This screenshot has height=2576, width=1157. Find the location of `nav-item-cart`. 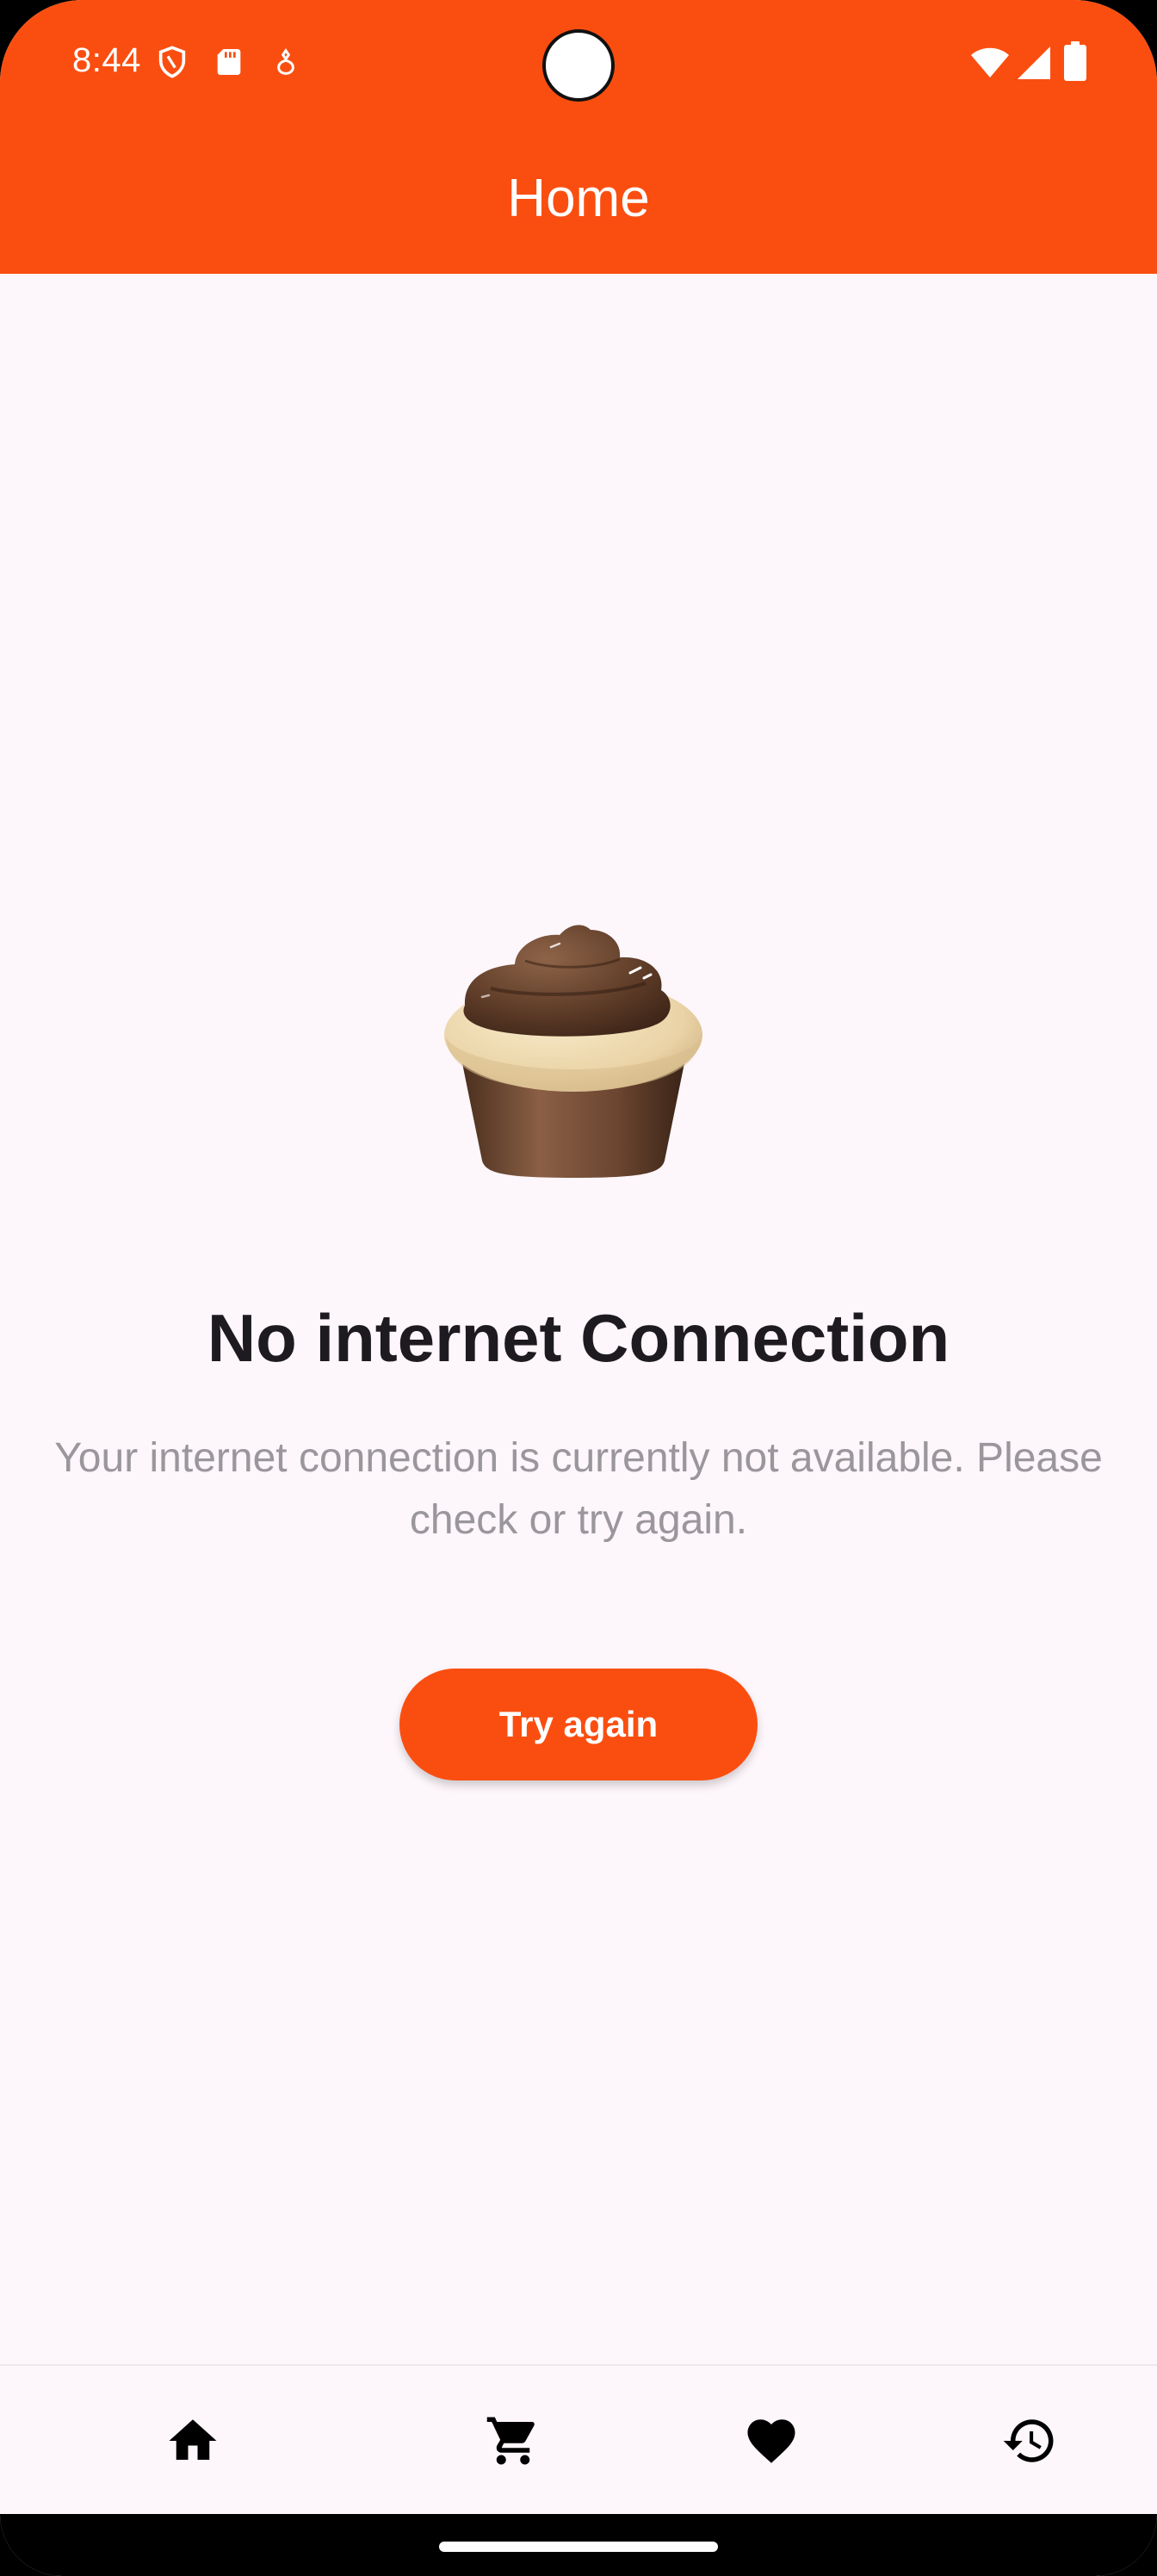

nav-item-cart is located at coordinates (513, 2441).